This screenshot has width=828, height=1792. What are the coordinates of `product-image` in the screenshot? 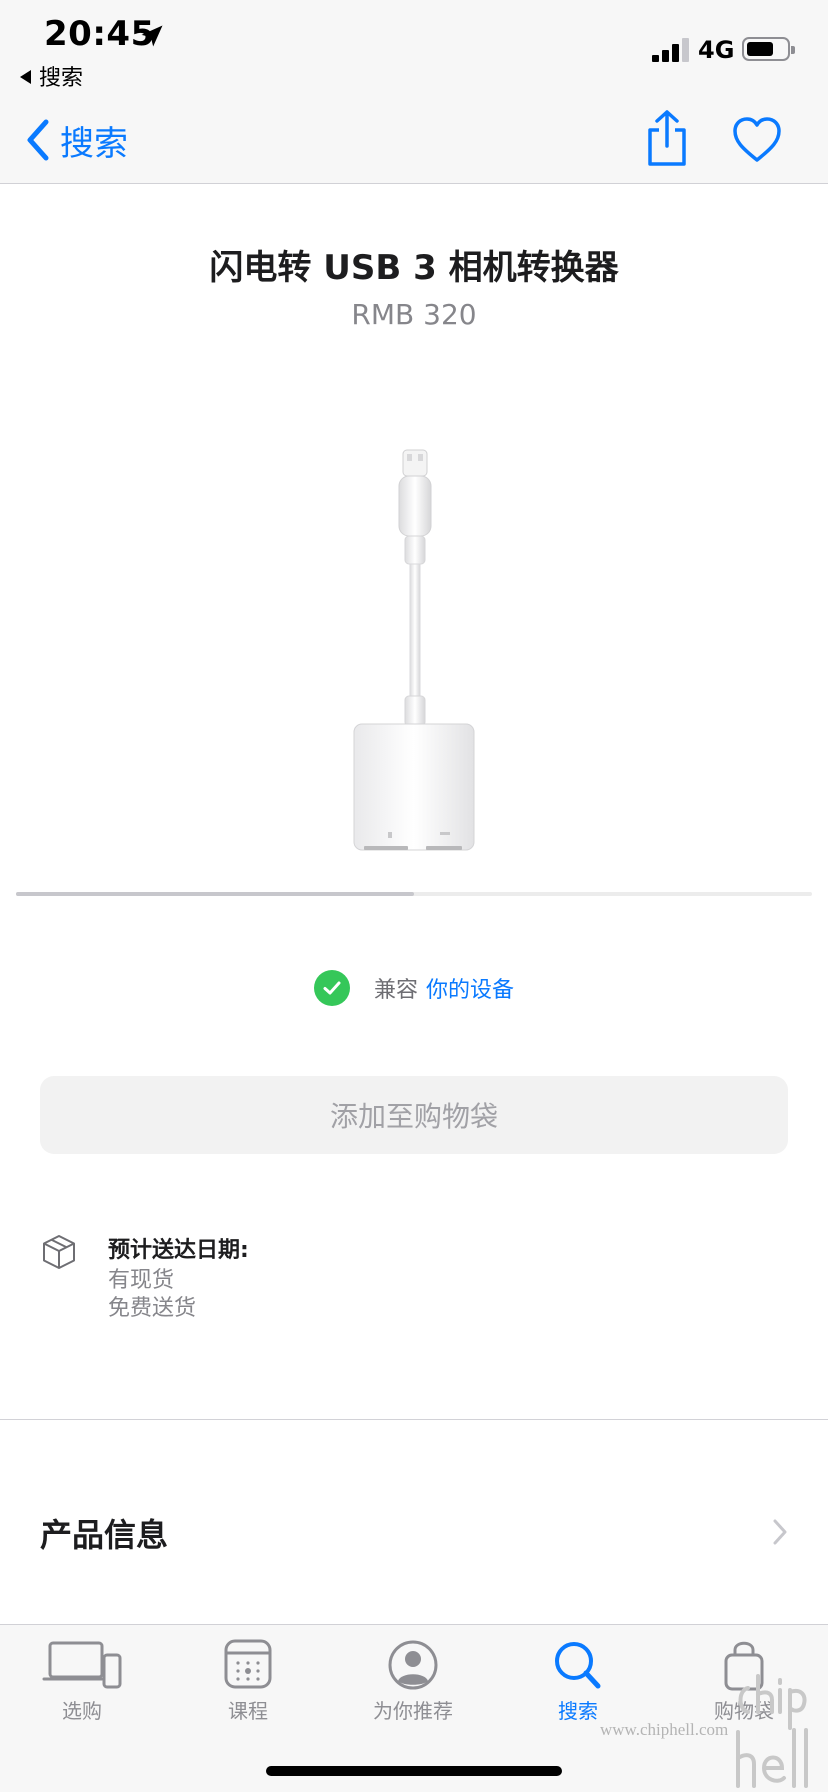 It's located at (415, 650).